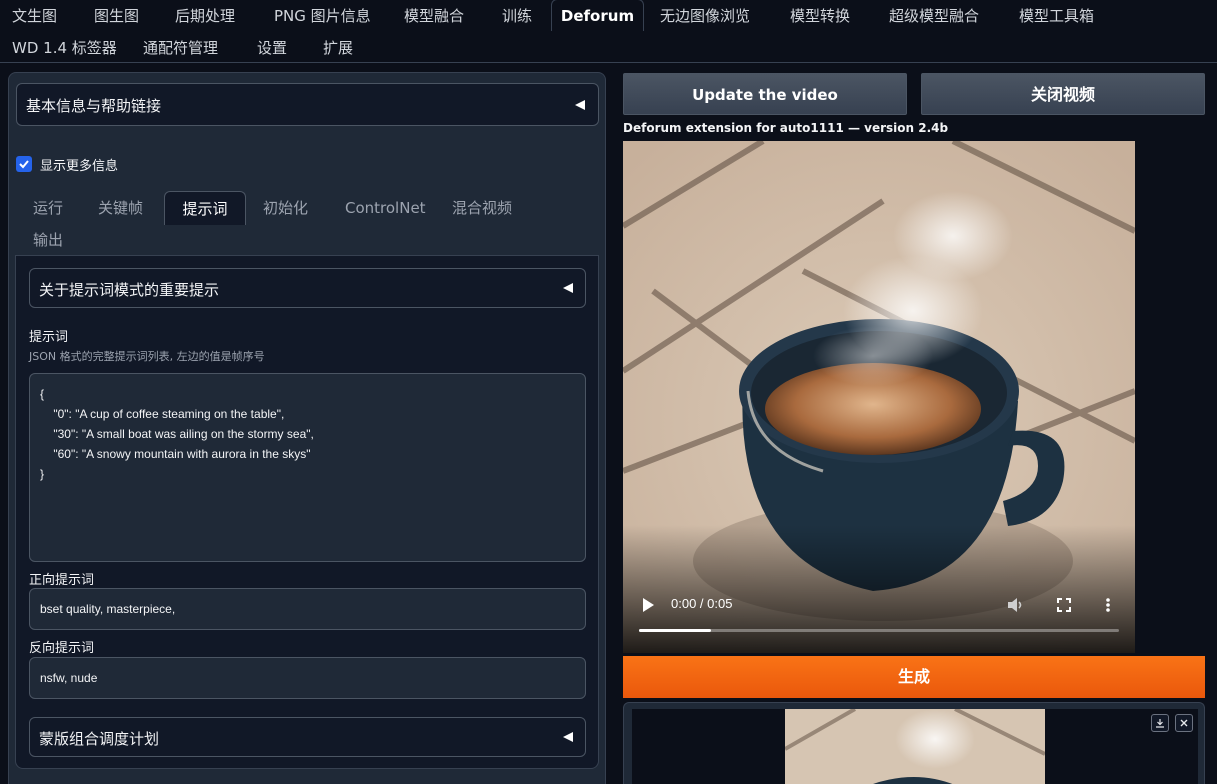  What do you see at coordinates (914, 677) in the screenshot?
I see `generate-button: 生成` at bounding box center [914, 677].